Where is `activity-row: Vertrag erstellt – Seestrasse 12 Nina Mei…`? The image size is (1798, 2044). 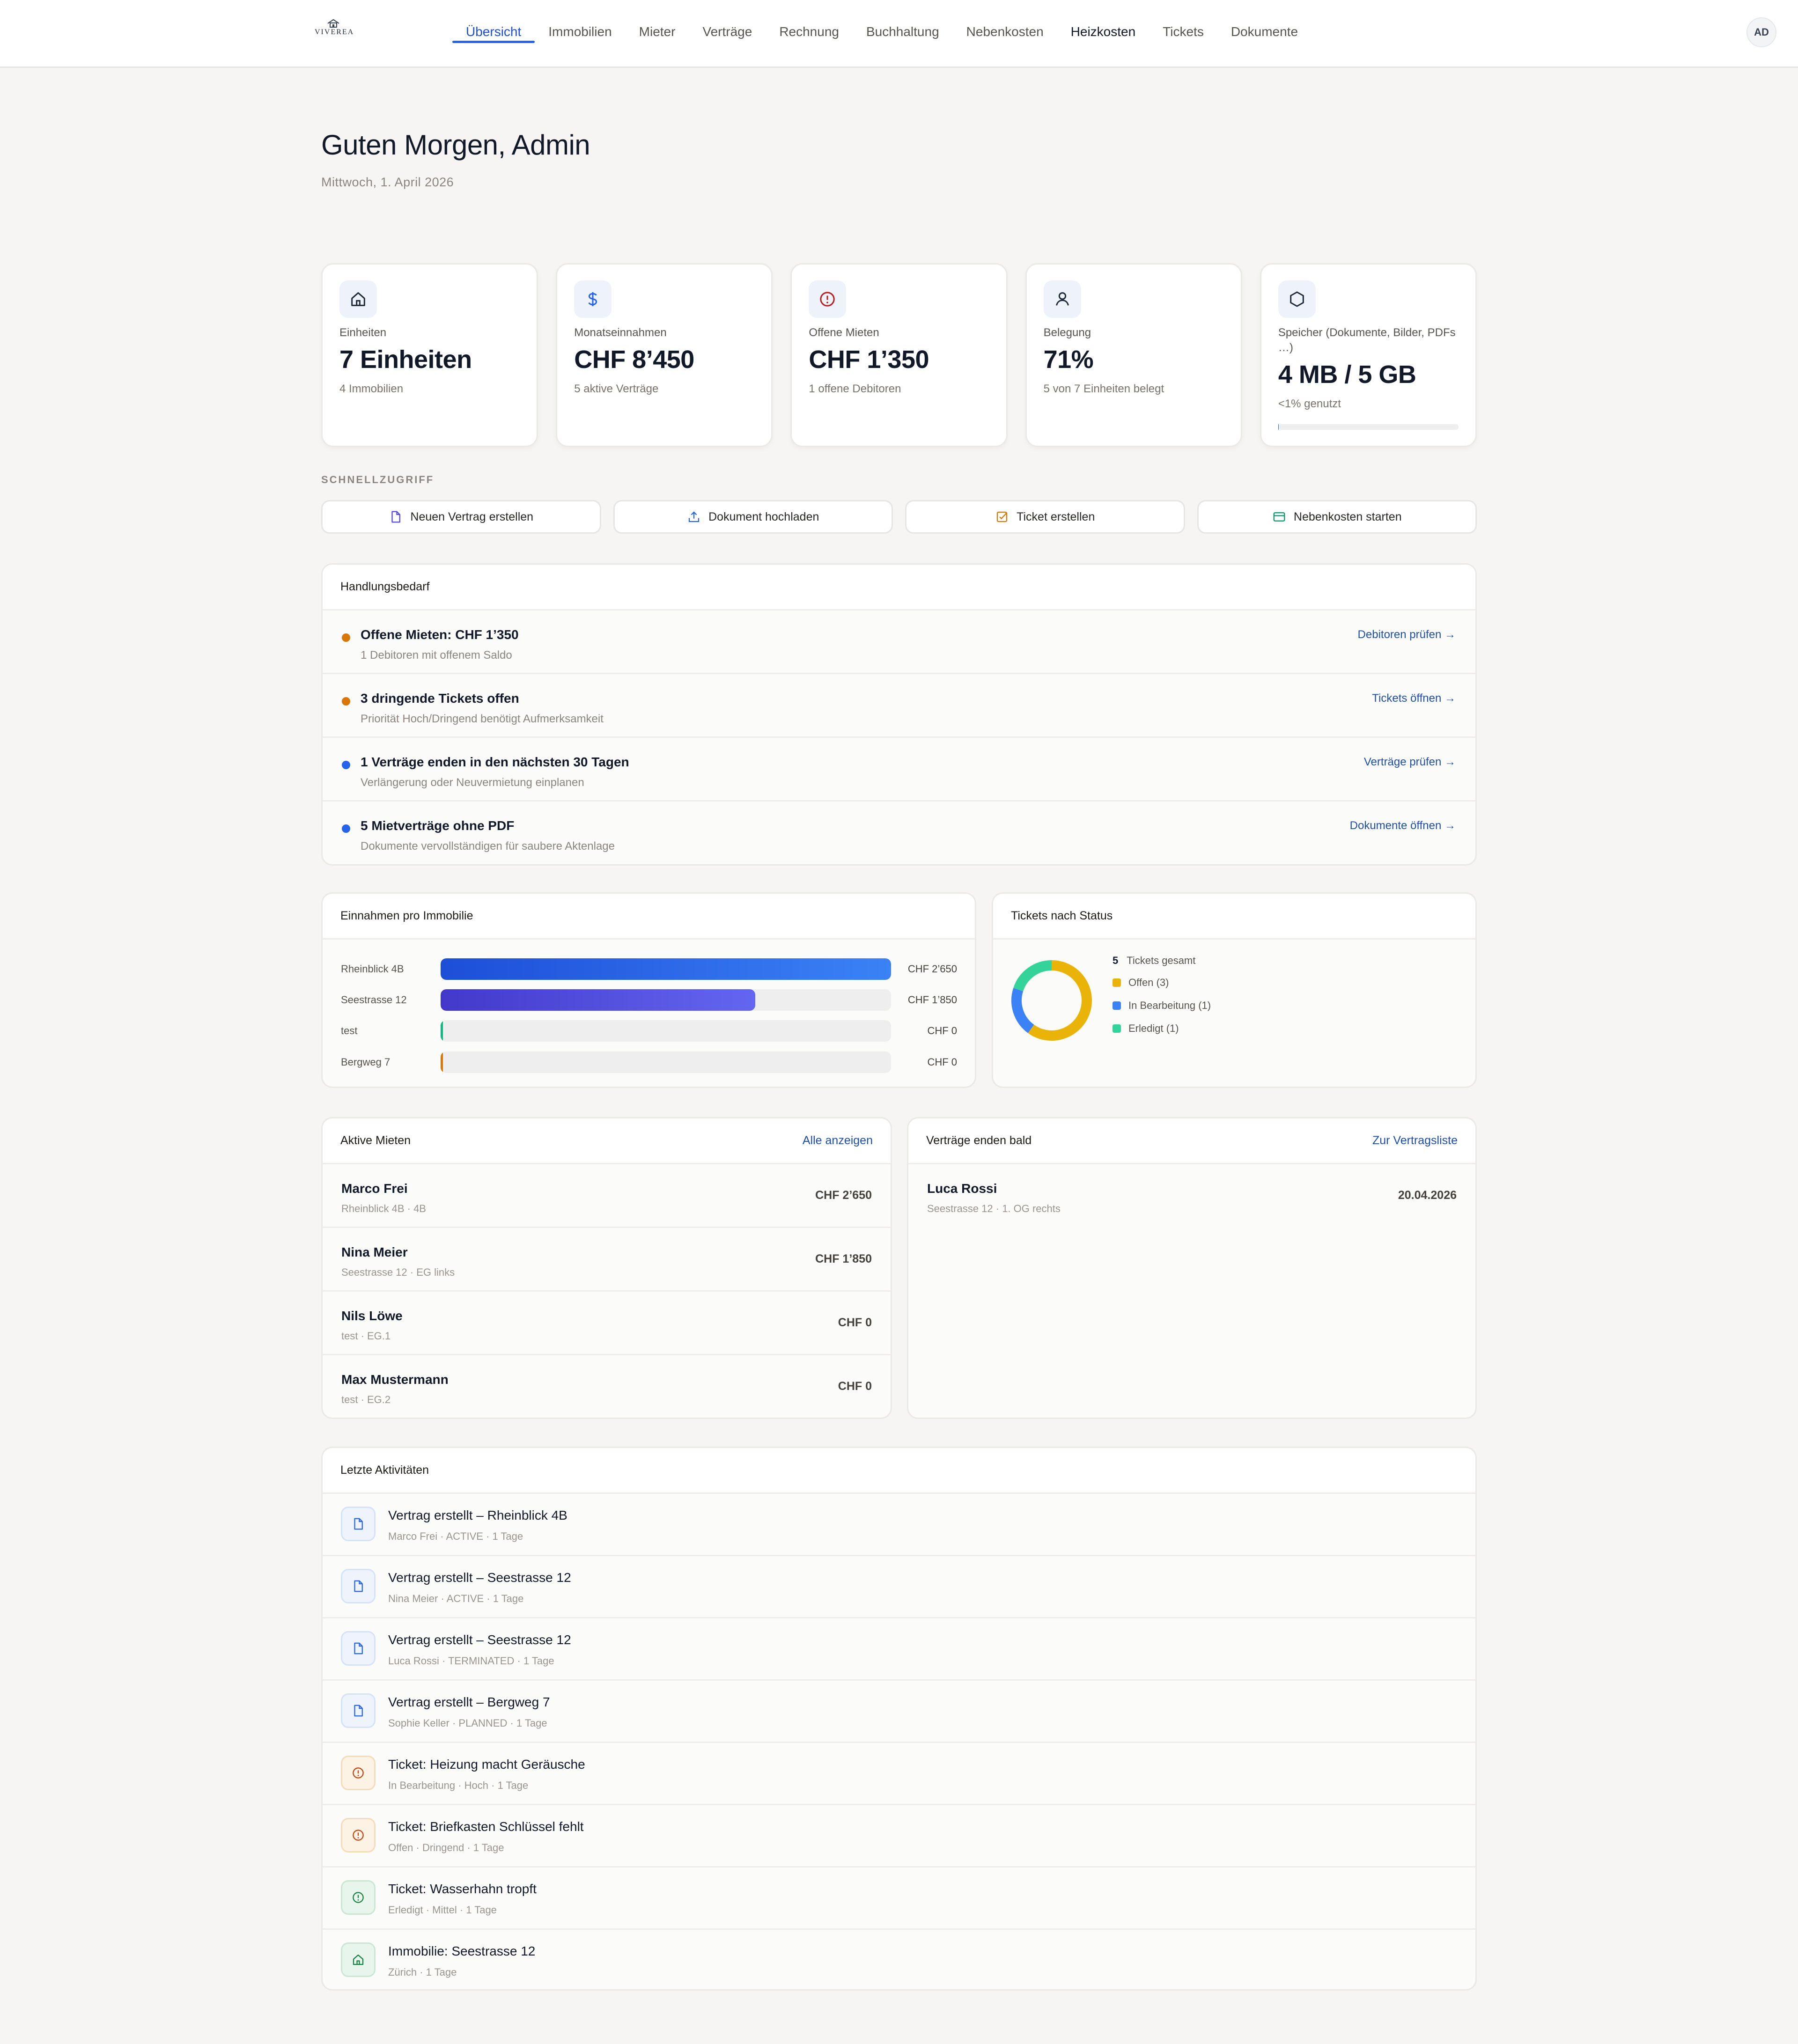 activity-row: Vertrag erstellt – Seestrasse 12 Nina Mei… is located at coordinates (899, 1587).